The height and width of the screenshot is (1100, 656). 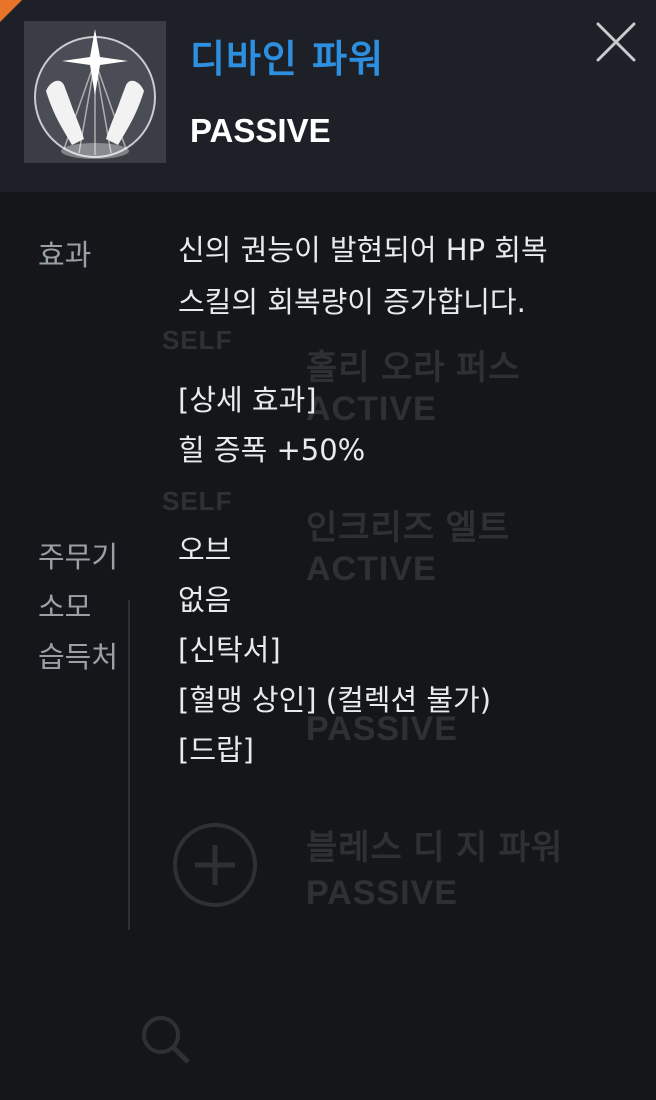 I want to click on effect-line-2: 스킬의 회복량이 증가합니다., so click(x=352, y=302).